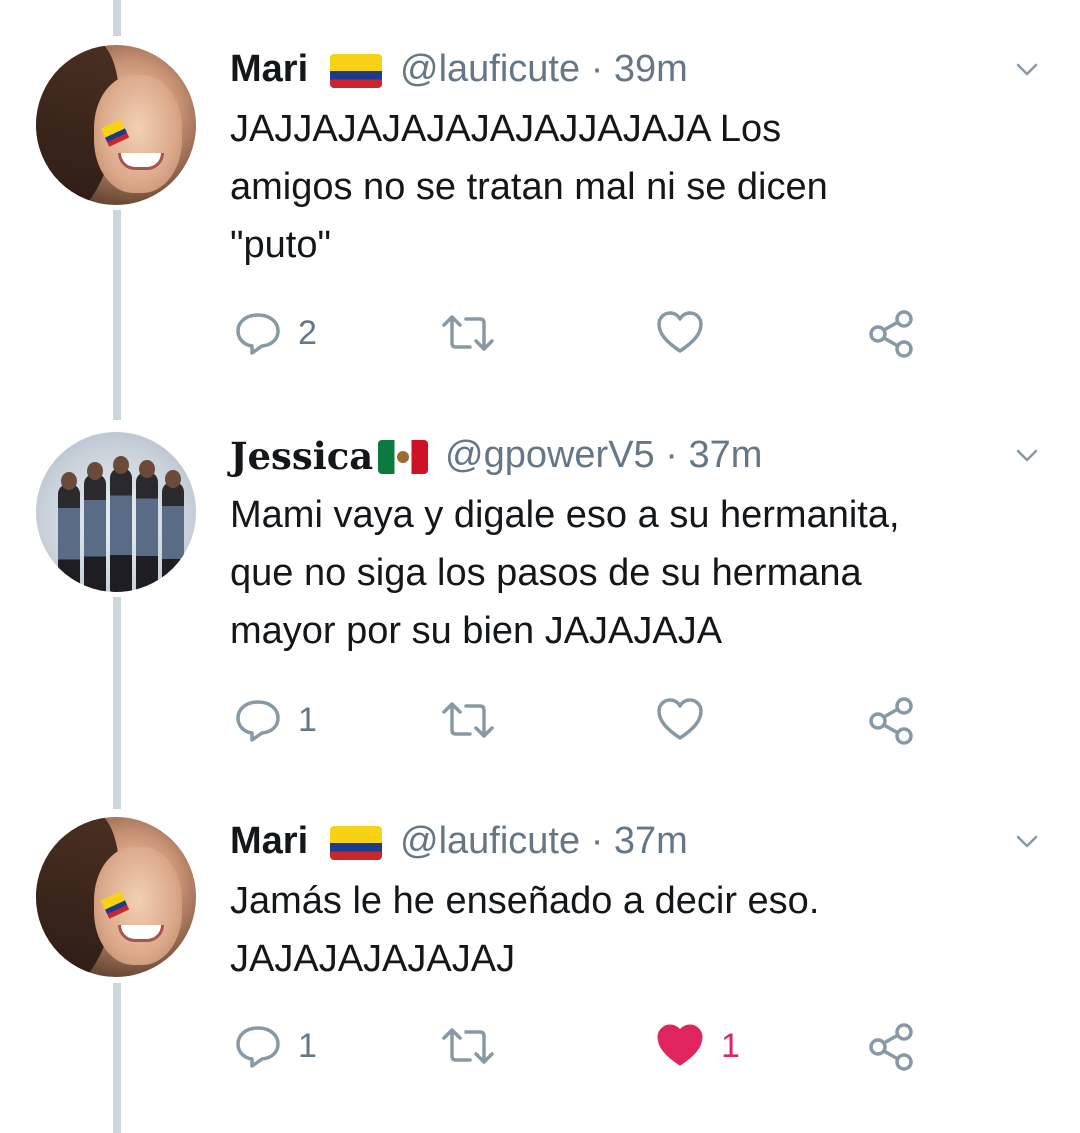 The image size is (1080, 1133). Describe the element at coordinates (258, 1047) in the screenshot. I see `reply-icon` at that location.